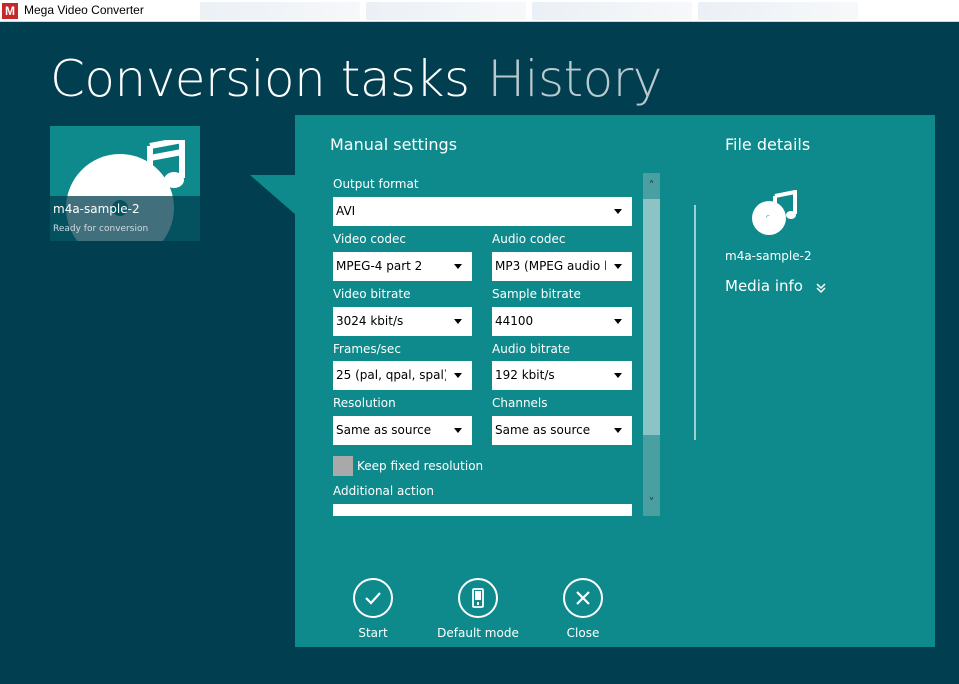 The width and height of the screenshot is (959, 684). What do you see at coordinates (384, 430) in the screenshot?
I see `resolution-value: Same as source` at bounding box center [384, 430].